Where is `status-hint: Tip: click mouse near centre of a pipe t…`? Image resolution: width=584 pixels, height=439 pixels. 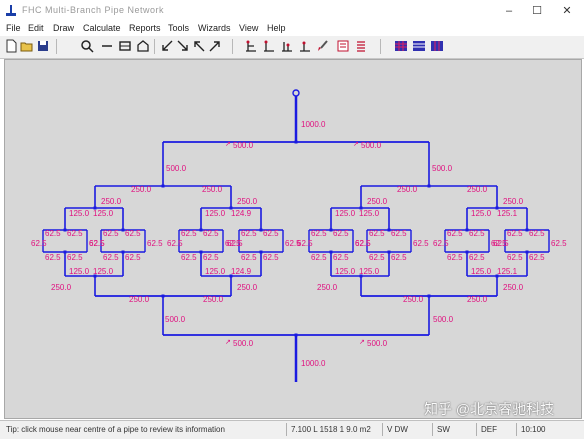 status-hint: Tip: click mouse near centre of a pipe t… is located at coordinates (115, 429).